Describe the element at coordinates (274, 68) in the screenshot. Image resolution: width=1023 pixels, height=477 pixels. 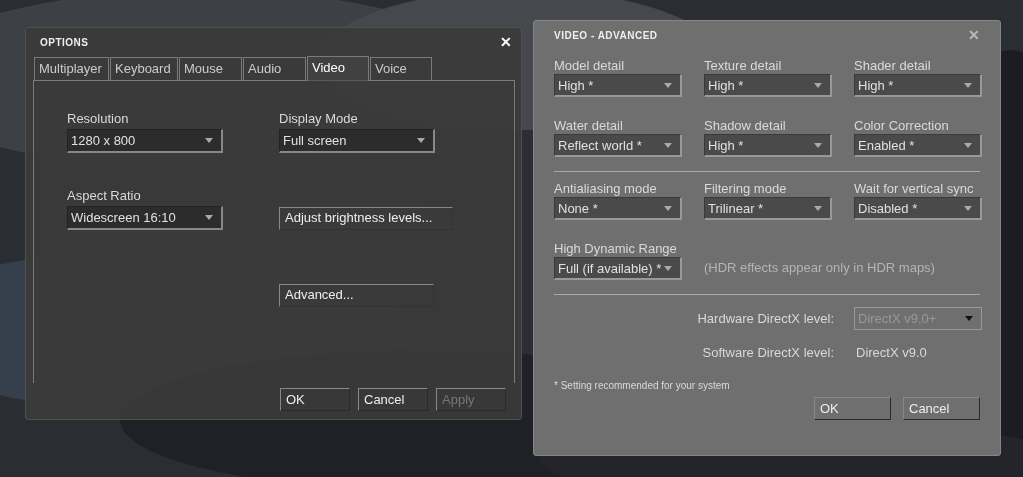
I see `tab: Audio` at that location.